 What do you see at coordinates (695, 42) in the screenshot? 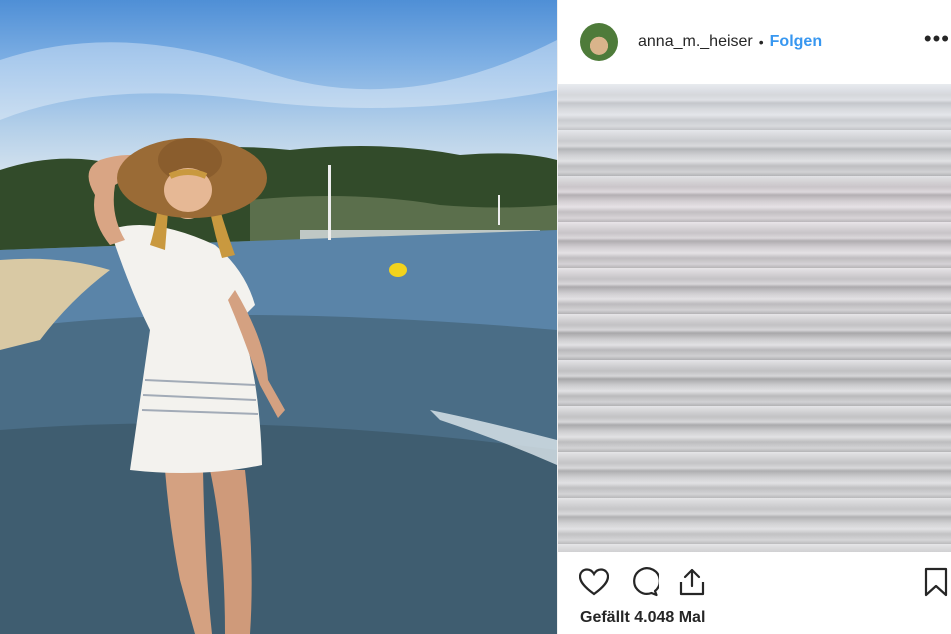
I see `username-link: anna_m._heiser` at bounding box center [695, 42].